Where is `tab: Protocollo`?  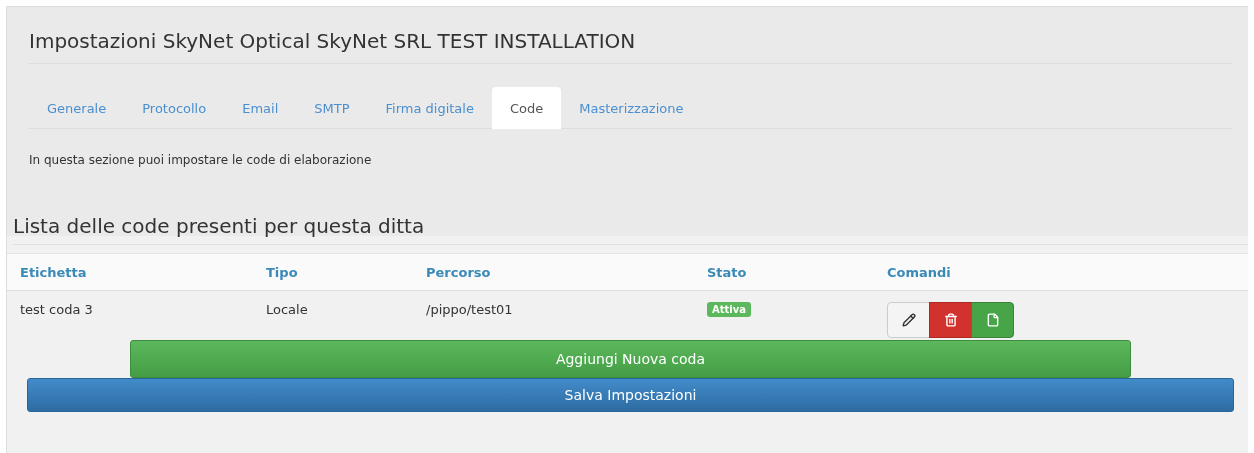 tab: Protocollo is located at coordinates (174, 108).